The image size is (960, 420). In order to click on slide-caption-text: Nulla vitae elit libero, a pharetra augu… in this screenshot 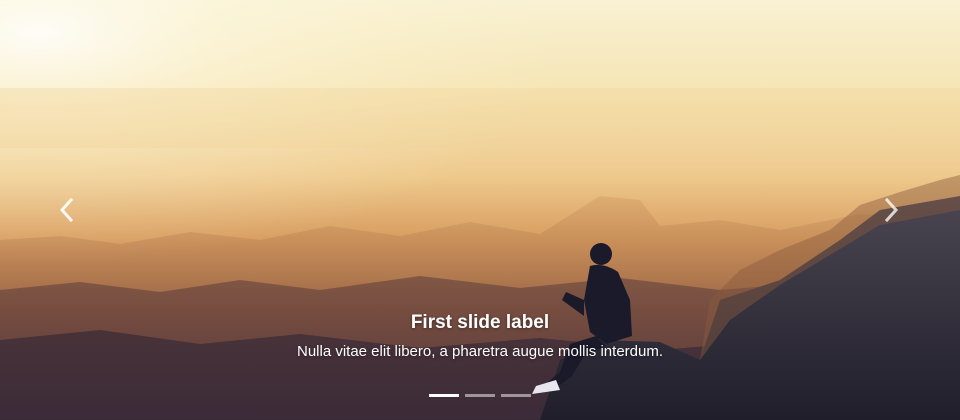, I will do `click(480, 351)`.